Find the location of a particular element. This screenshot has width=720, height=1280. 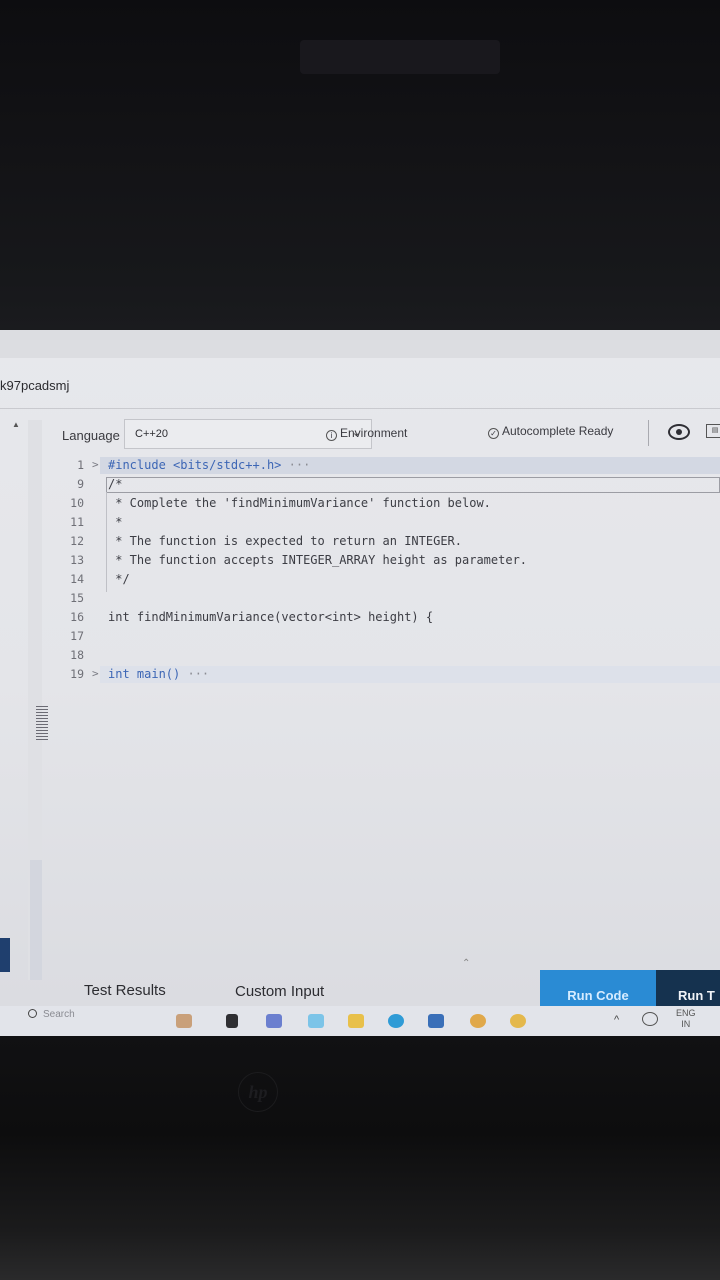

drag-handle-icon is located at coordinates (42, 723).